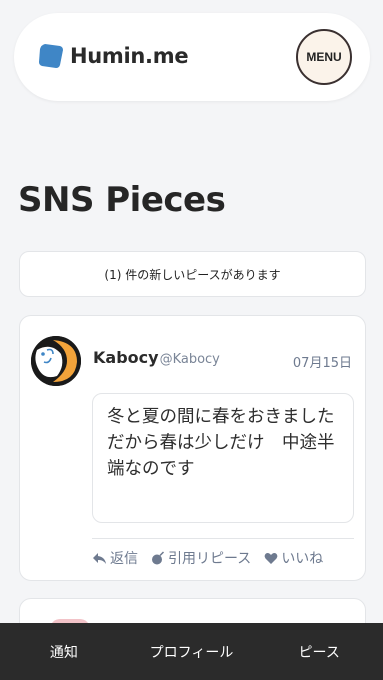  I want to click on heart-icon, so click(271, 558).